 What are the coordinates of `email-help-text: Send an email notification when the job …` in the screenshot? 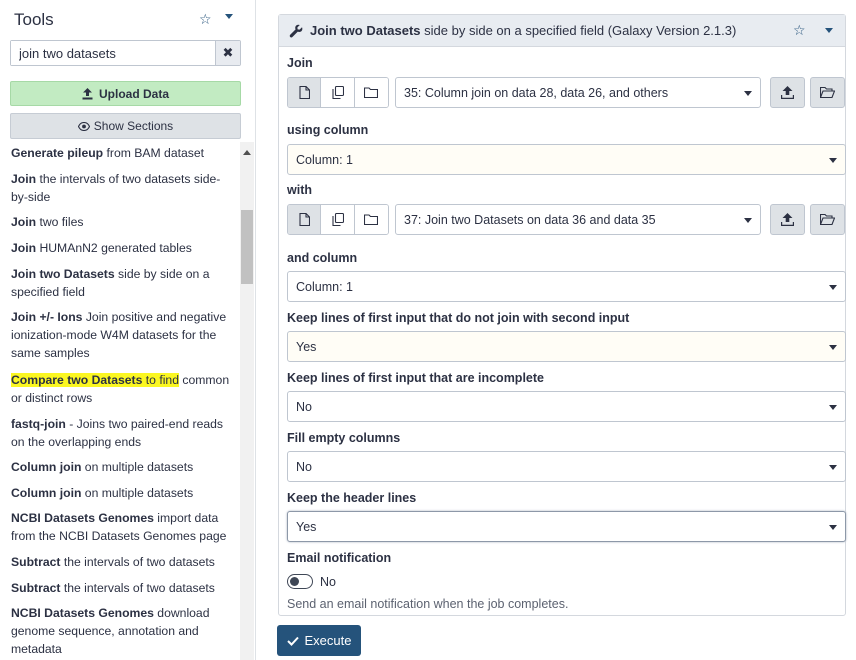 It's located at (428, 604).